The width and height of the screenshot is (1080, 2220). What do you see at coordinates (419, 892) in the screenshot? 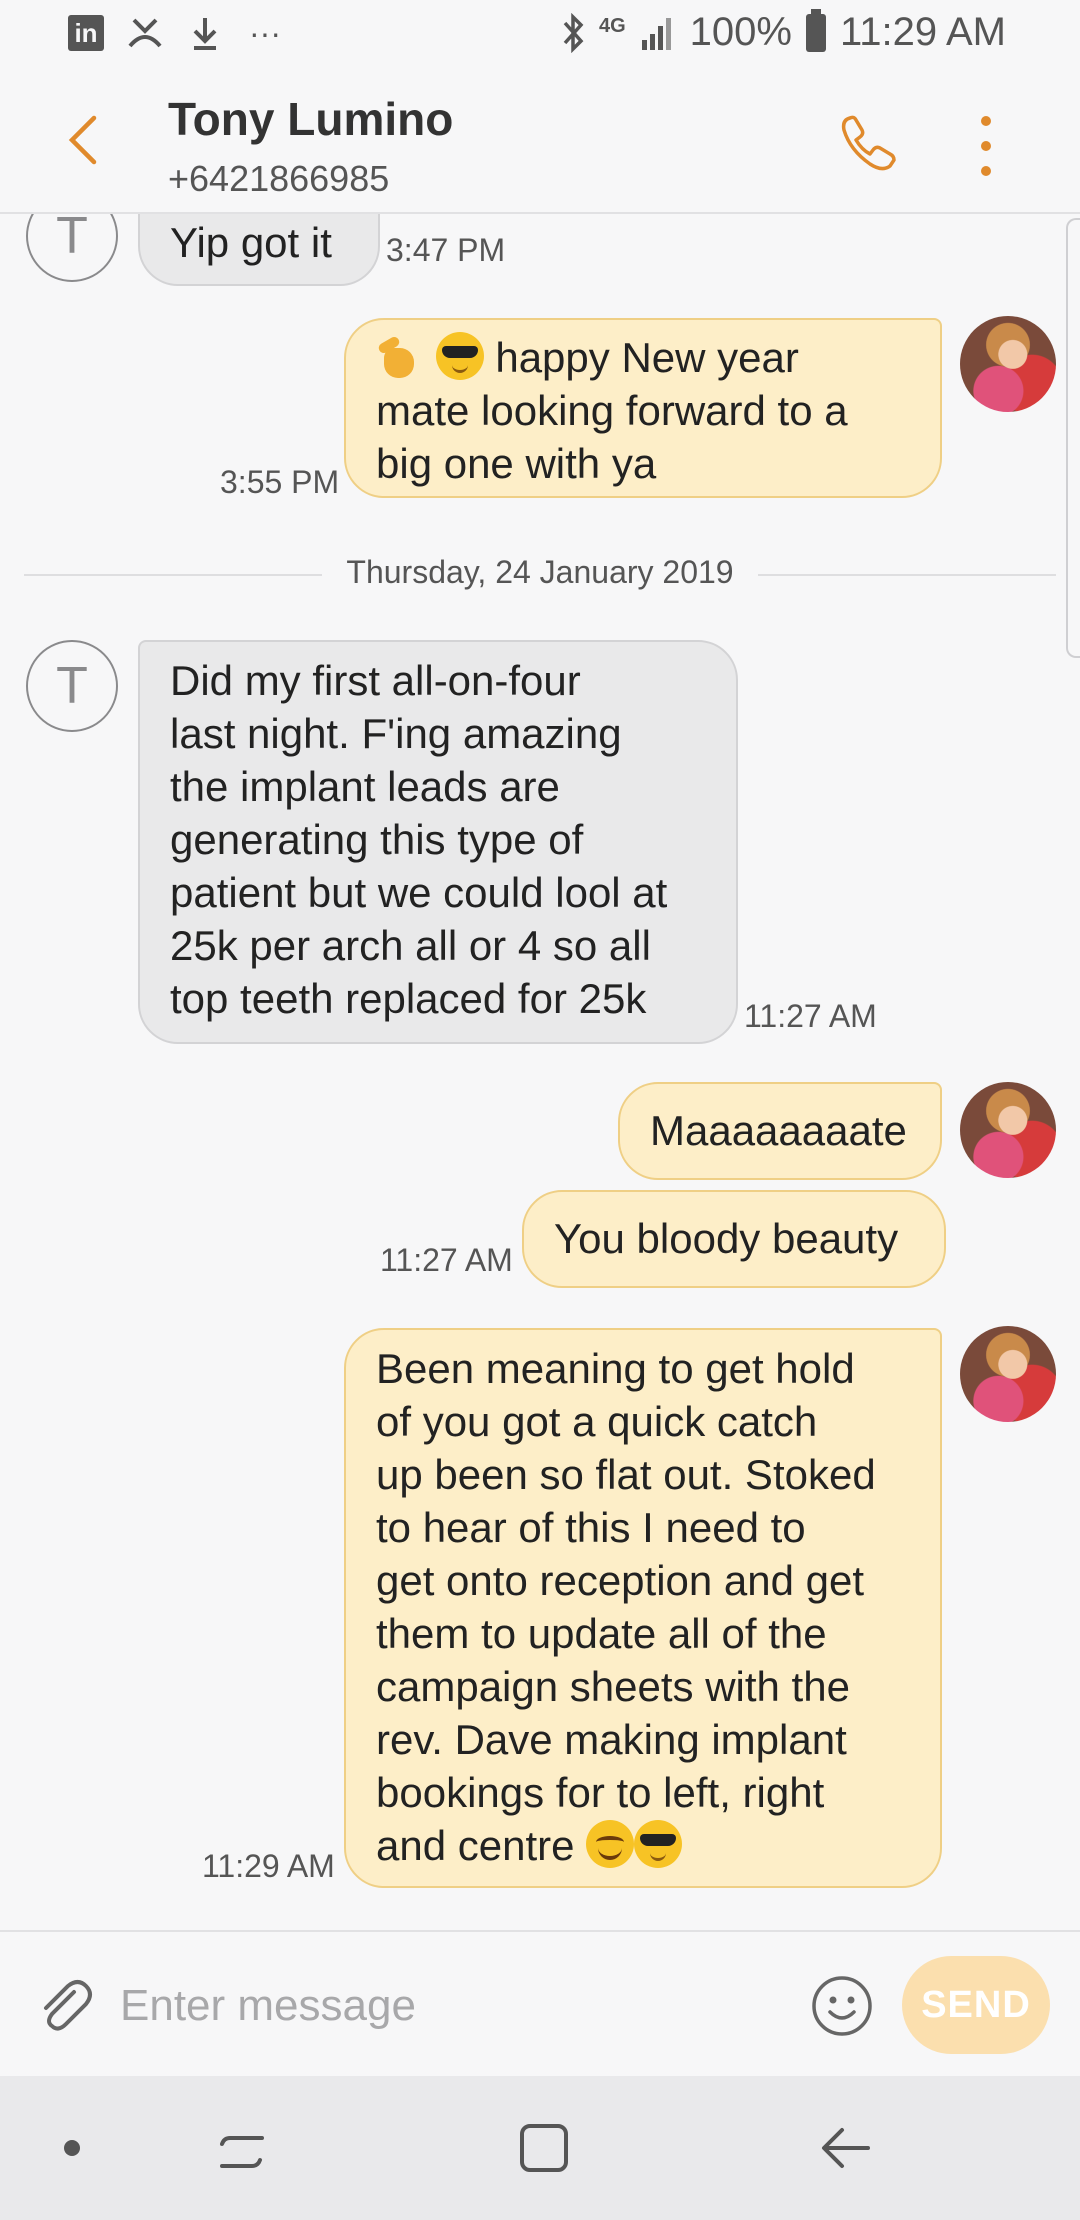
I see `message-line: patient but we could lool at` at bounding box center [419, 892].